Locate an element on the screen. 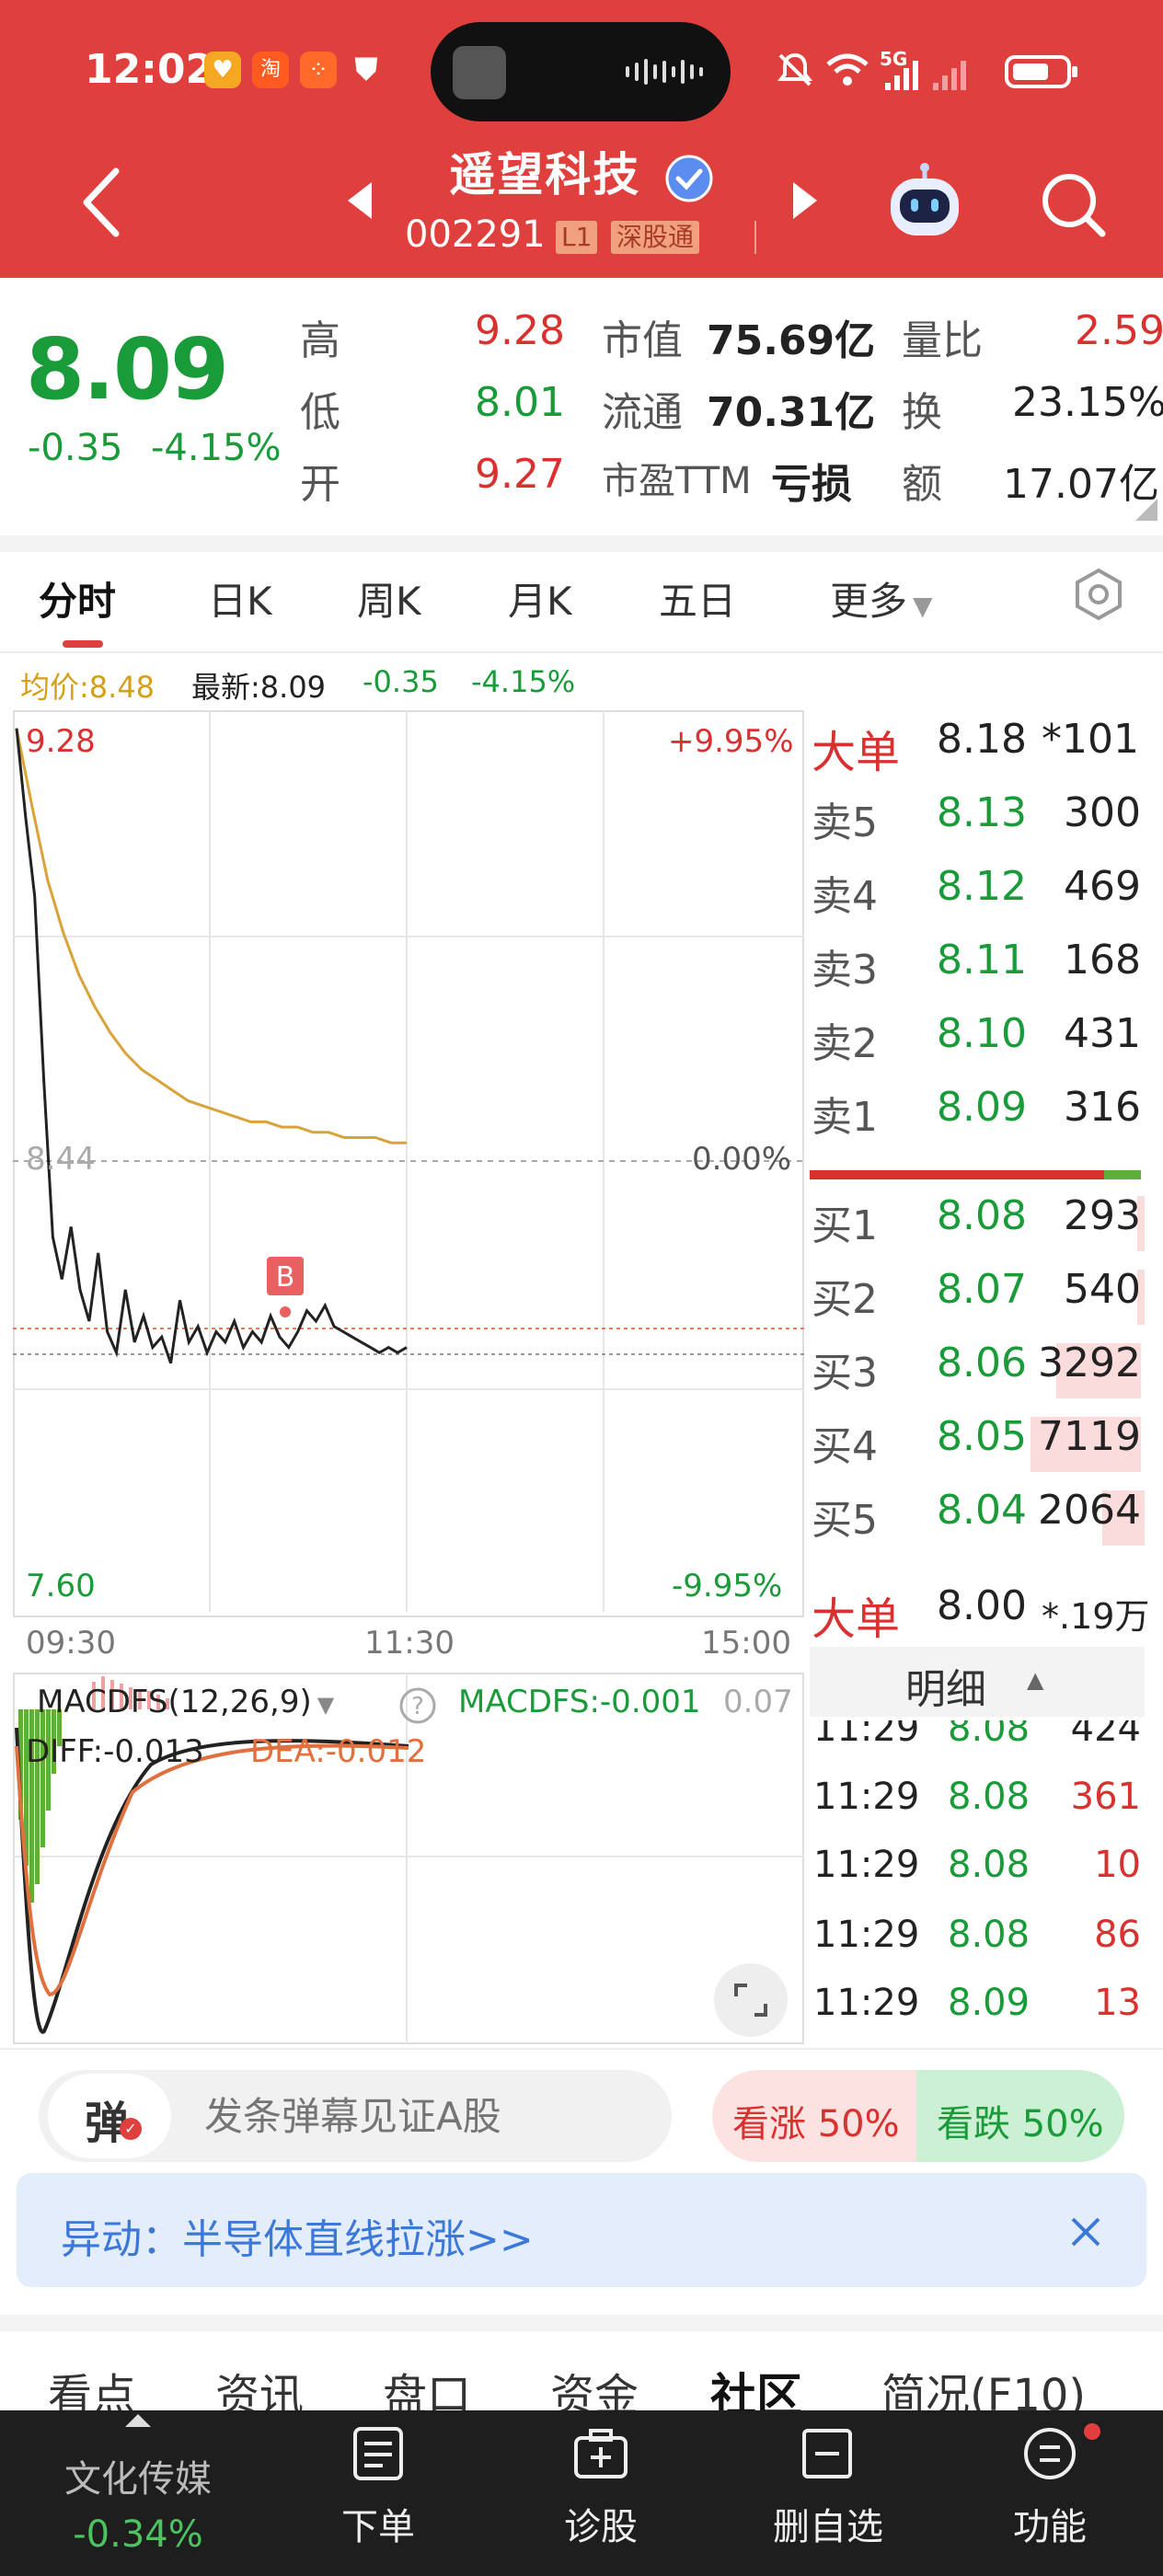  sector-change: -0.34% is located at coordinates (138, 2534).